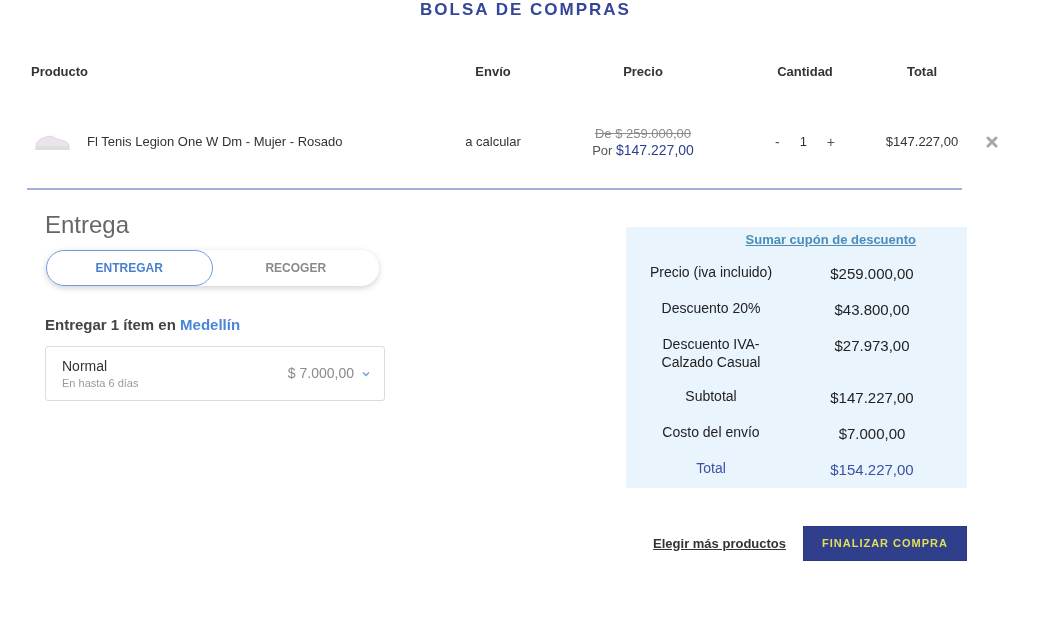 Image resolution: width=1051 pixels, height=618 pixels. What do you see at coordinates (366, 373) in the screenshot?
I see `chevron-down-icon` at bounding box center [366, 373].